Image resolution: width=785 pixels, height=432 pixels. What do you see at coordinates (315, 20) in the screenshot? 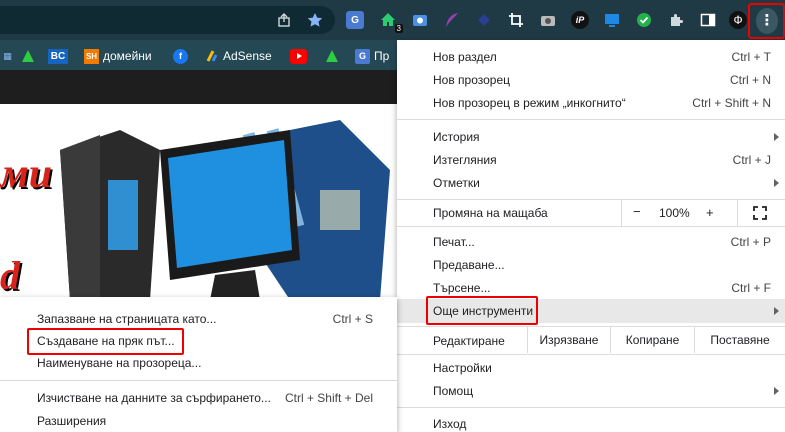
I see `bookmark-star-icon` at bounding box center [315, 20].